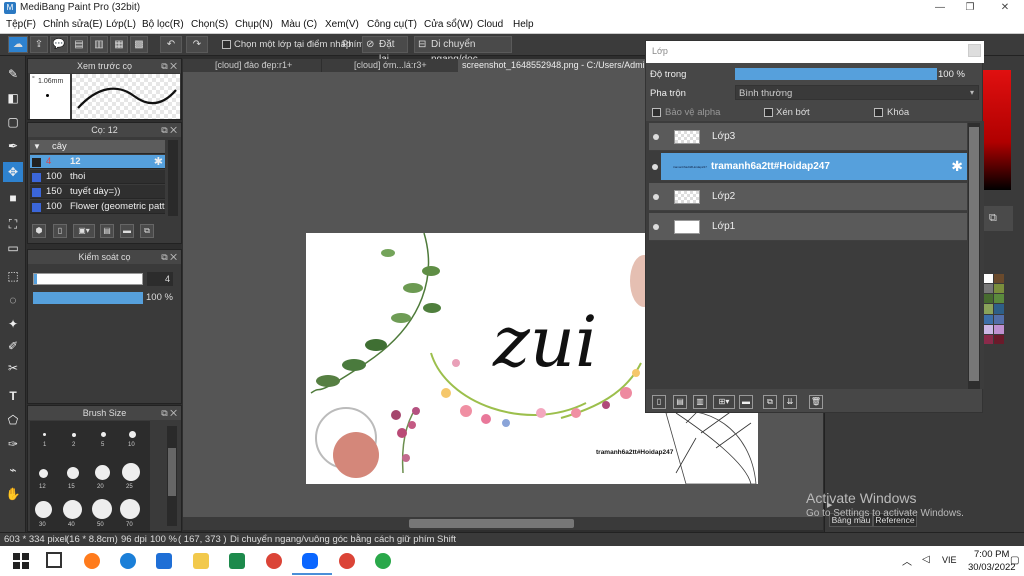  What do you see at coordinates (13, 444) in the screenshot?
I see `blur-tool-icon: ✑` at bounding box center [13, 444].